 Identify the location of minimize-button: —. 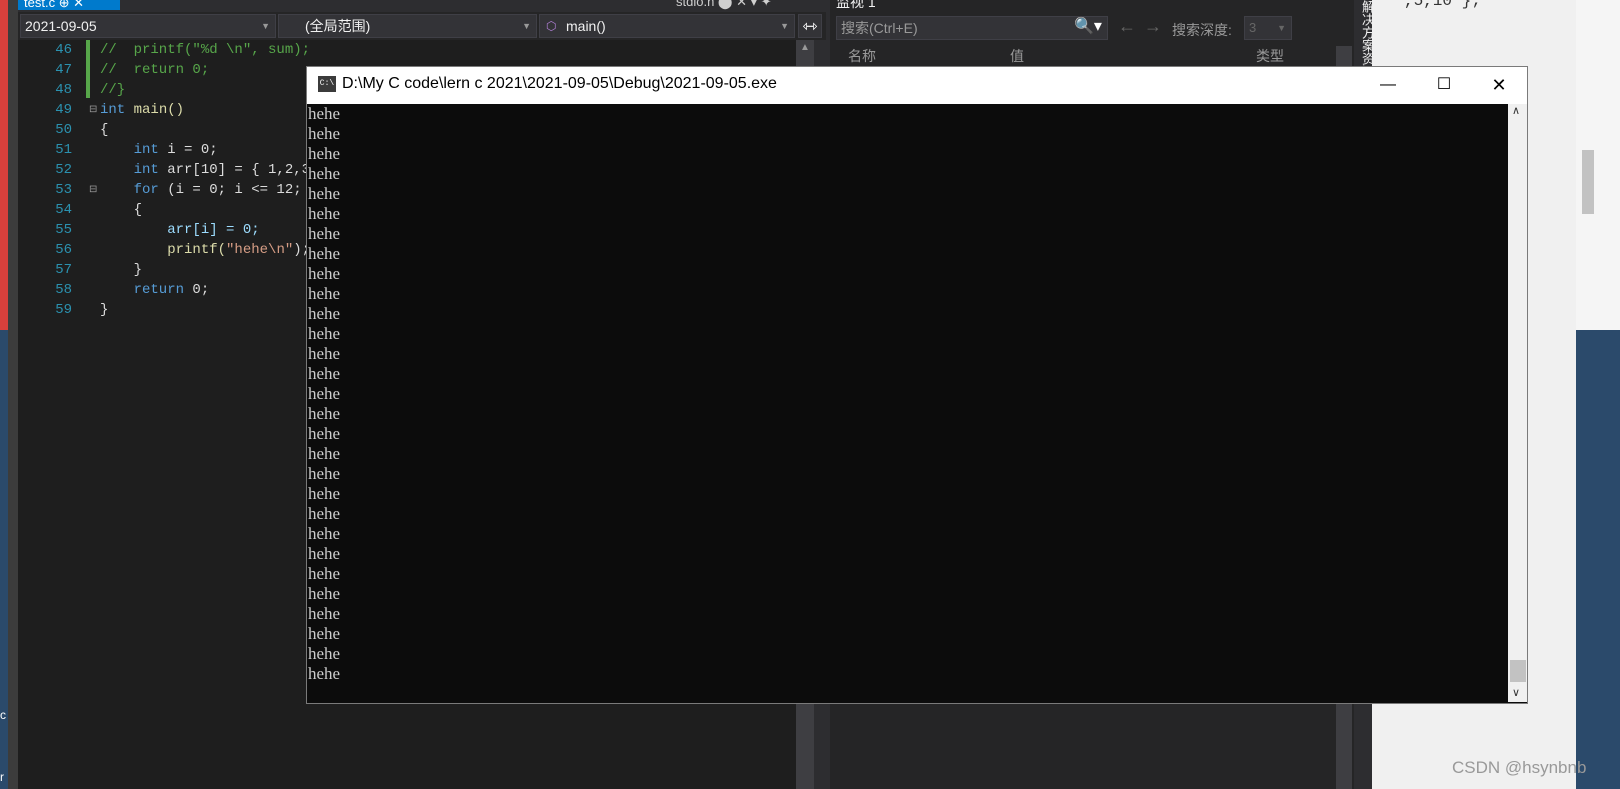
(1388, 85).